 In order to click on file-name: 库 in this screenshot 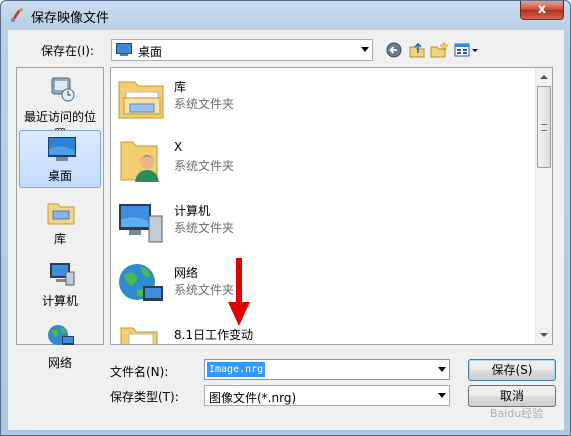, I will do `click(180, 87)`.